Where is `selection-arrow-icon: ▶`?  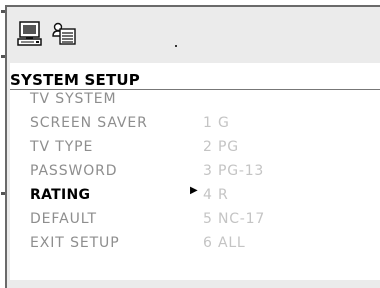
selection-arrow-icon: ▶ is located at coordinates (194, 190).